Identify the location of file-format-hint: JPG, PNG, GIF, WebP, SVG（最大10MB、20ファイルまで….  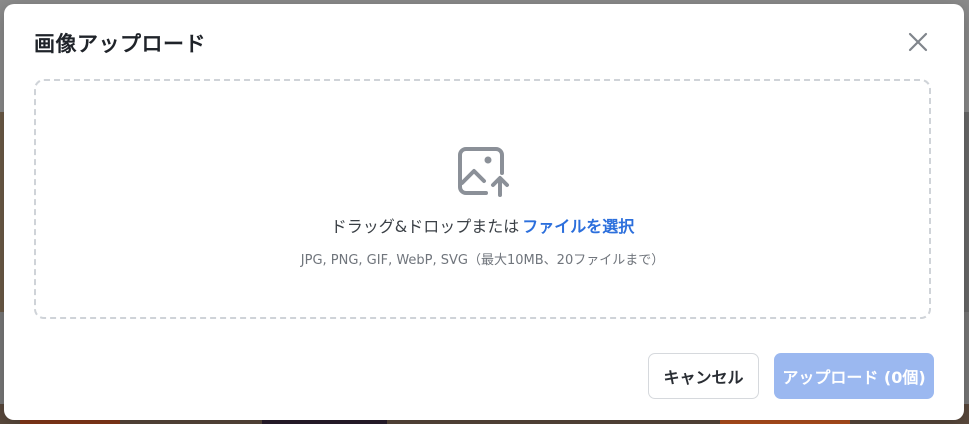
(482, 260).